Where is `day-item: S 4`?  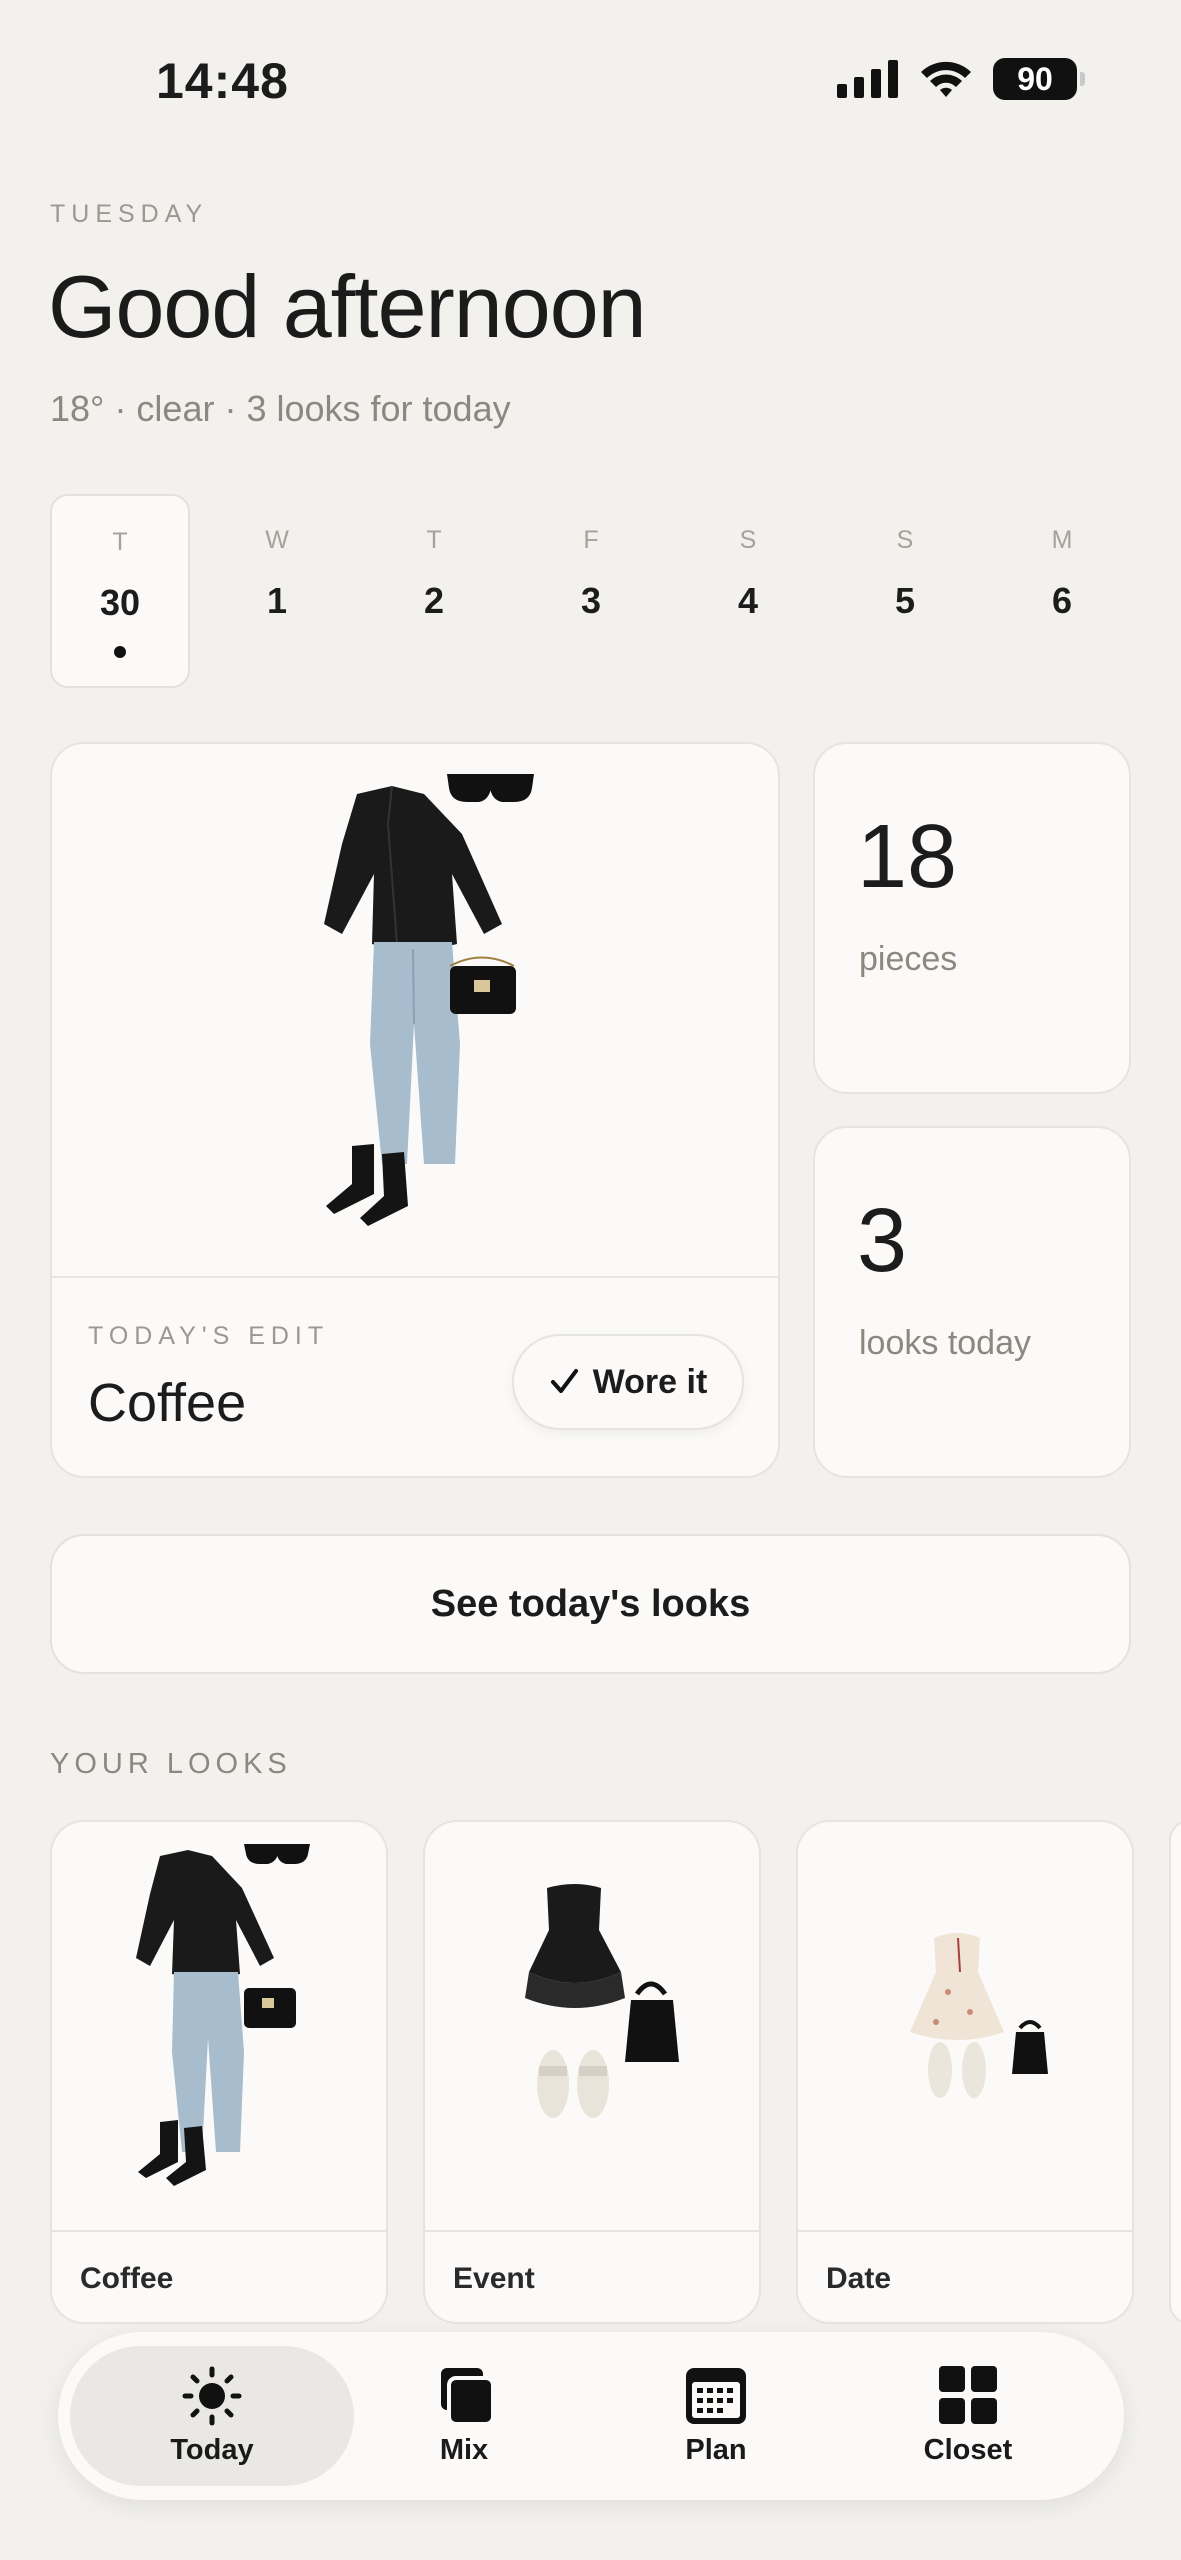
day-item: S 4 is located at coordinates (748, 591).